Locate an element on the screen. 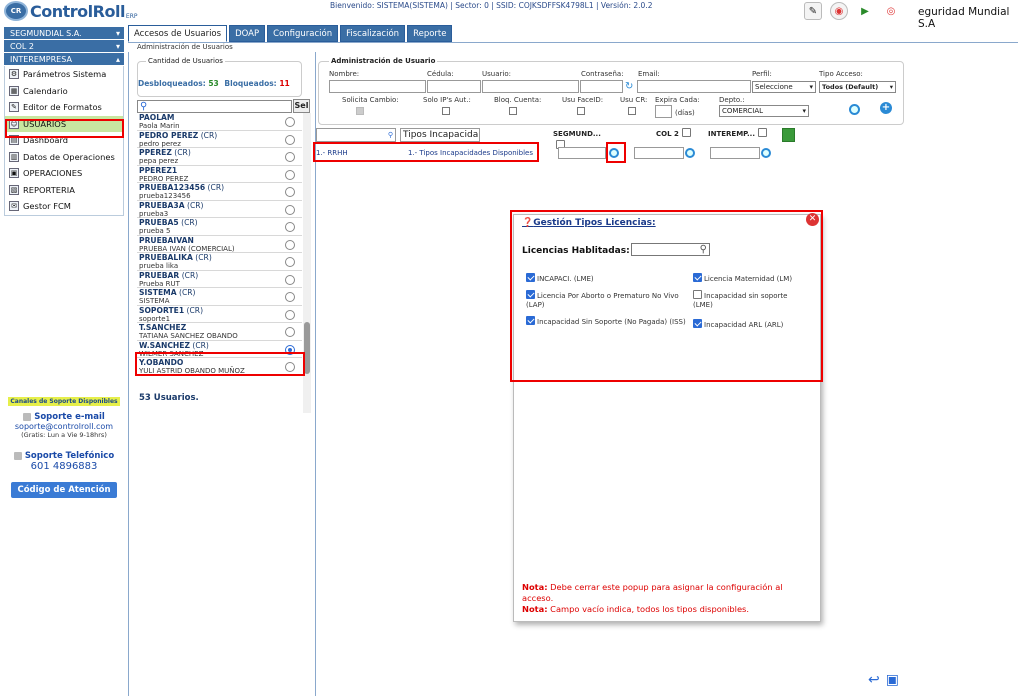 The image size is (1024, 698). license-item: INCAPACI. (LME) is located at coordinates (606, 278).